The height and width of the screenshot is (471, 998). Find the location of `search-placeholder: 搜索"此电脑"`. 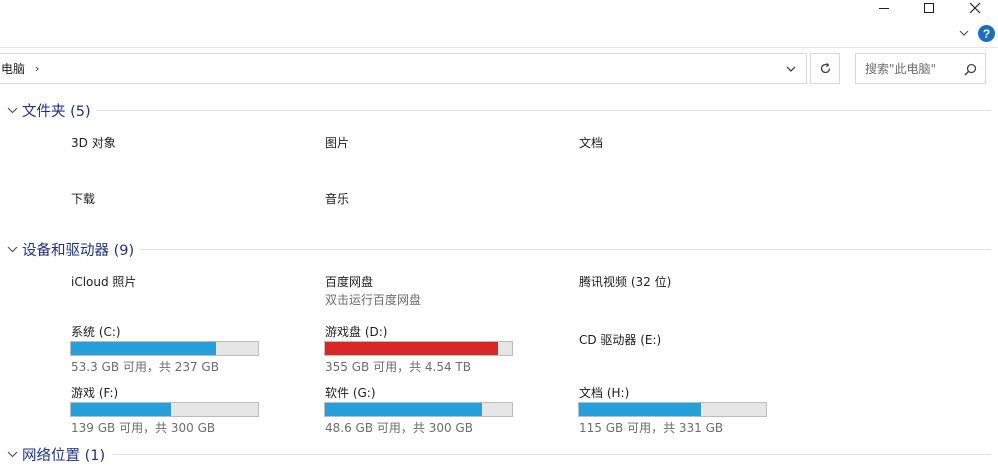

search-placeholder: 搜索"此电脑" is located at coordinates (901, 69).